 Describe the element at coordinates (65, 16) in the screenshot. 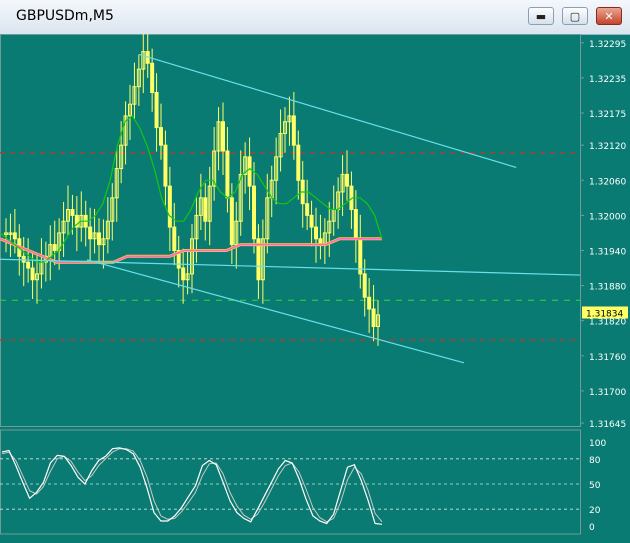

I see `window-title: GBPUSDm,M5` at that location.